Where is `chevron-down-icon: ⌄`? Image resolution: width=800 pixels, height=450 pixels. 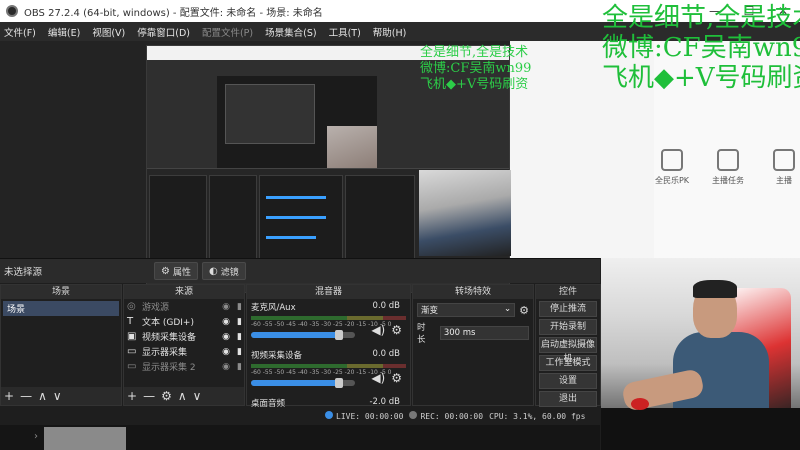
chevron-down-icon: ⌄ is located at coordinates (508, 309).